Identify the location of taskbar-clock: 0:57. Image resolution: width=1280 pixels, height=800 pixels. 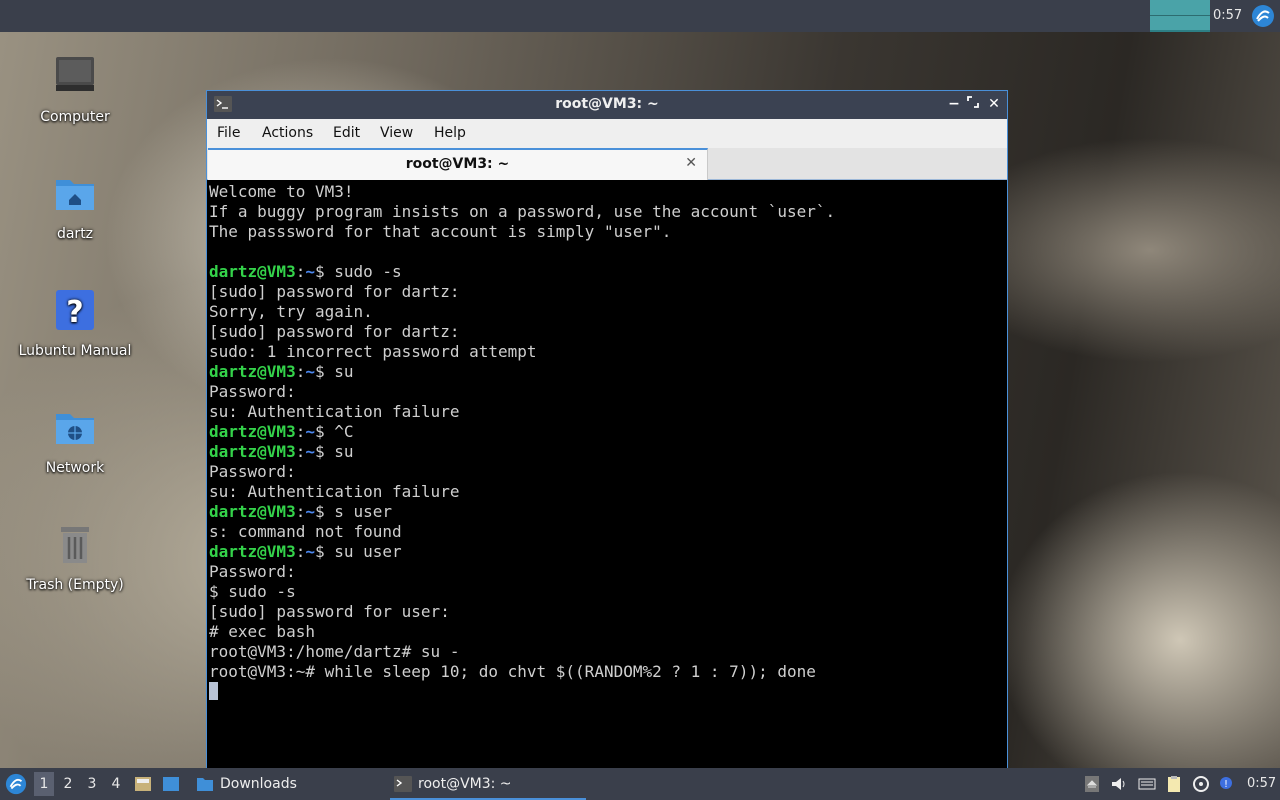
(1261, 783).